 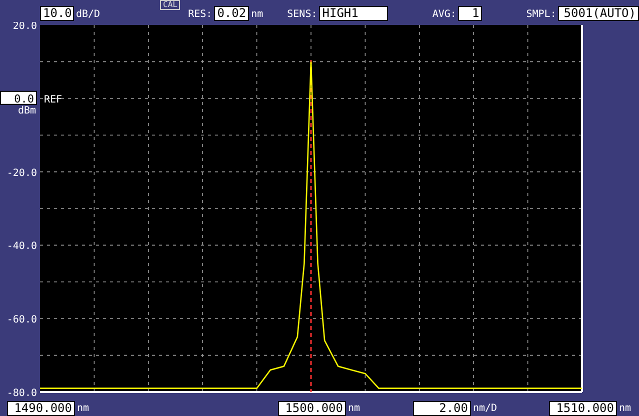 What do you see at coordinates (18, 98) in the screenshot?
I see `ref-level-field: 0.0` at bounding box center [18, 98].